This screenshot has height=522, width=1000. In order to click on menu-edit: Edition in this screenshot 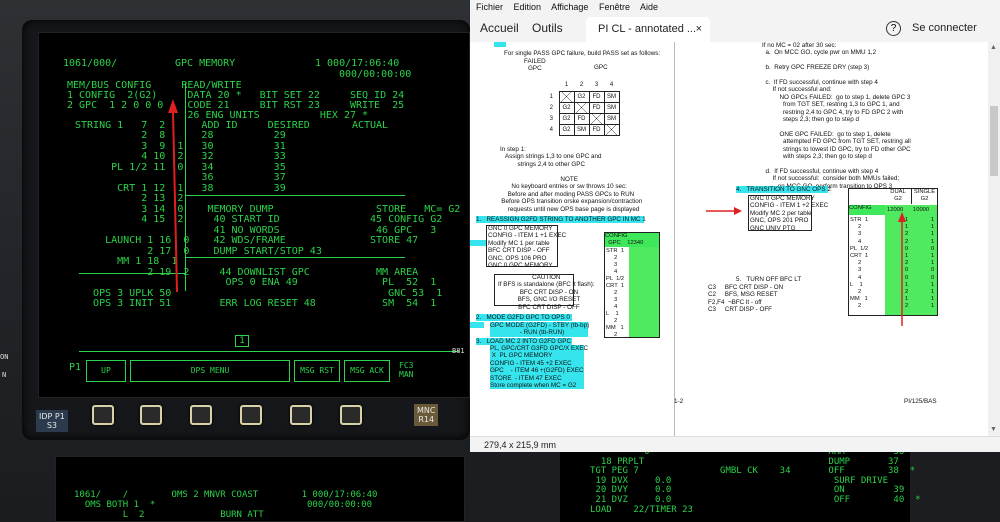, I will do `click(528, 7)`.